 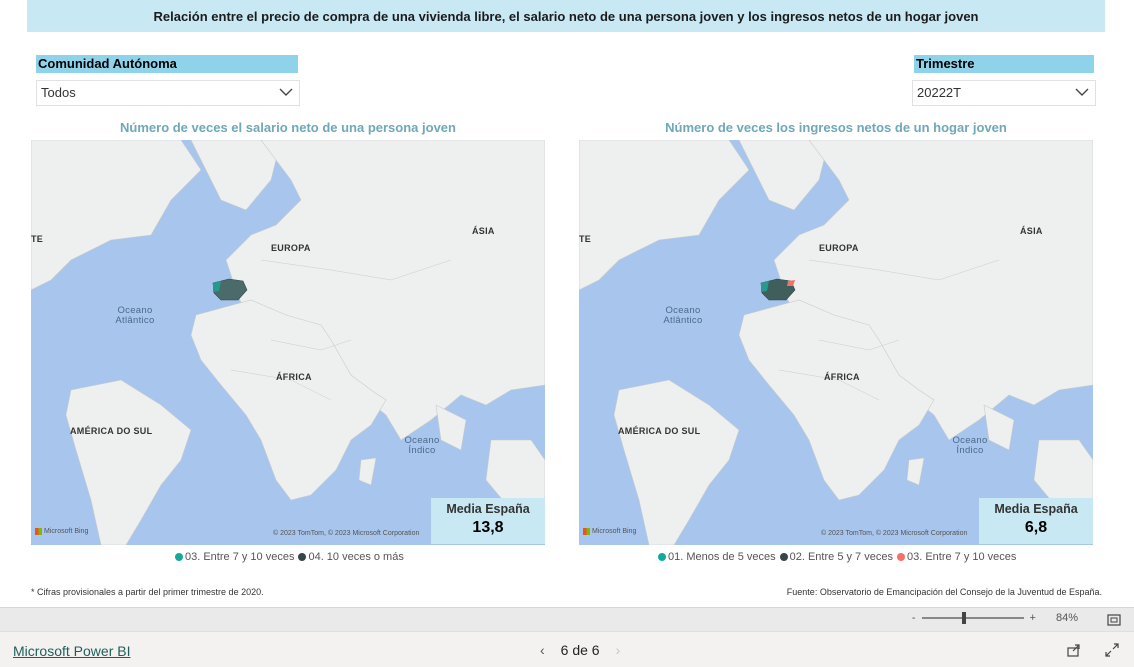 I want to click on zoom-control: - + 84%, so click(x=995, y=618).